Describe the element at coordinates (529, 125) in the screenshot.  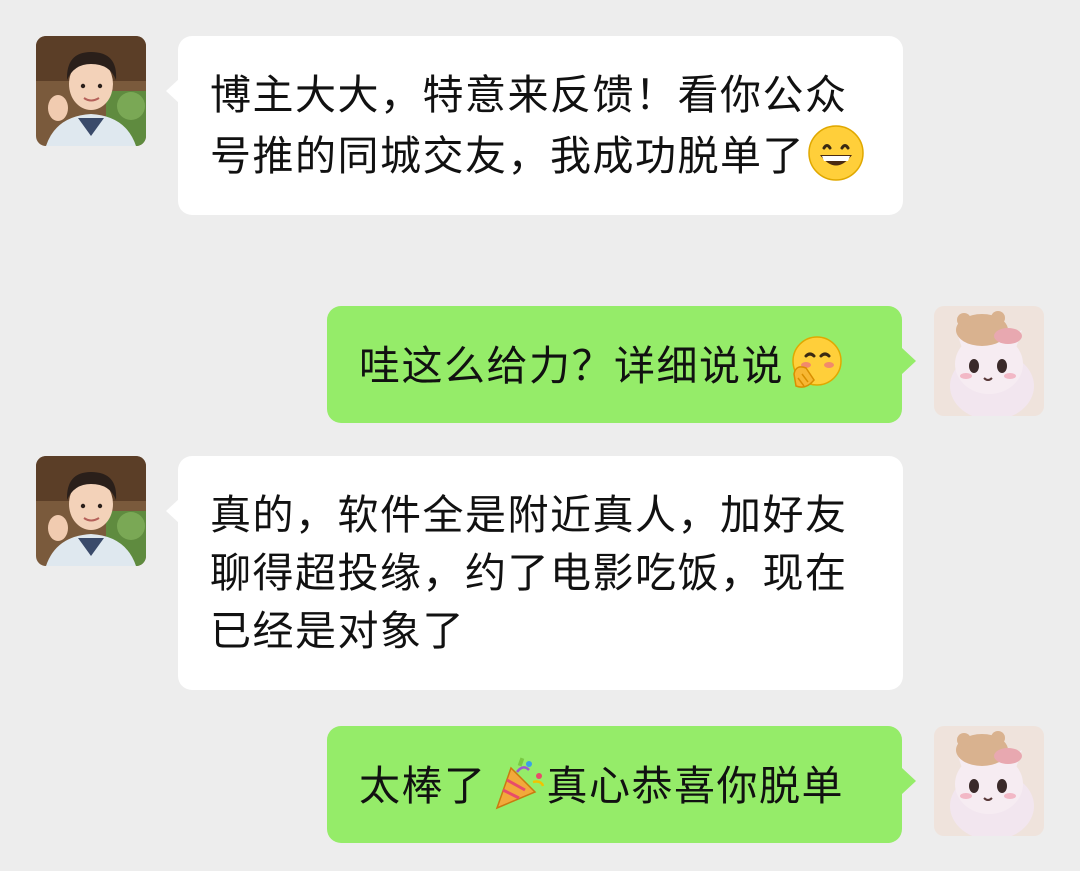
I see `message-text: 博主大大，特意来反馈！看你公众号推的同城交友，我成功脱单了` at that location.